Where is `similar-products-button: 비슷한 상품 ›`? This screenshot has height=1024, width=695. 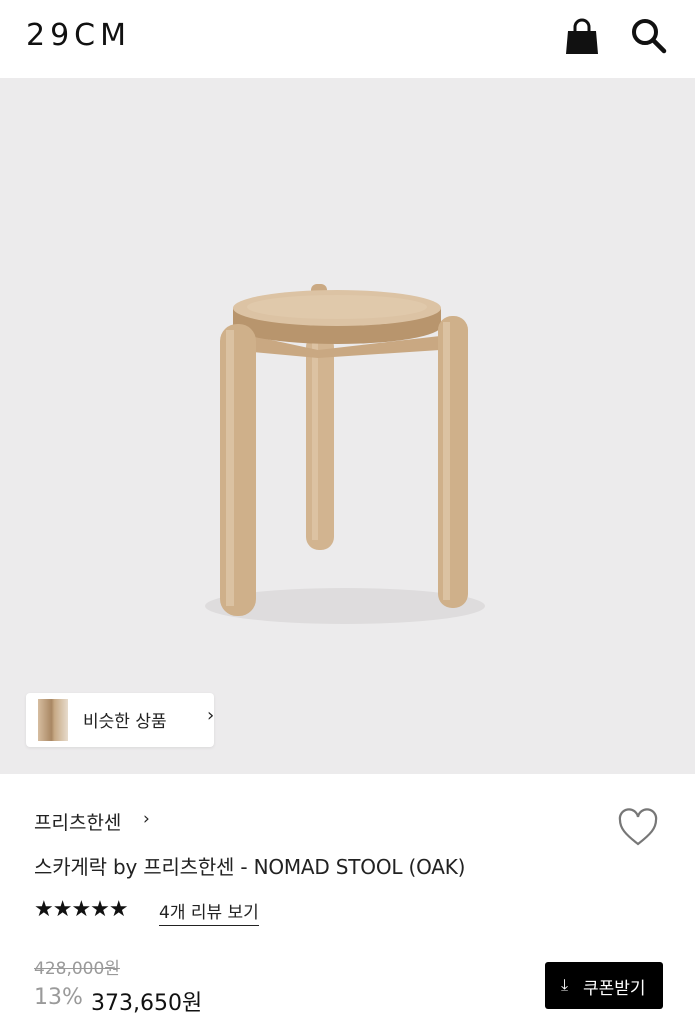 similar-products-button: 비슷한 상품 › is located at coordinates (120, 720).